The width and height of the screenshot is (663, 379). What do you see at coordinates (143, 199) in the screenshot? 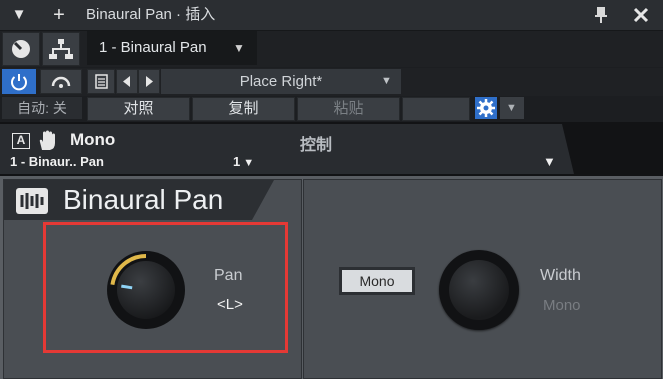
I see `plugin-name: Binaural Pan` at bounding box center [143, 199].